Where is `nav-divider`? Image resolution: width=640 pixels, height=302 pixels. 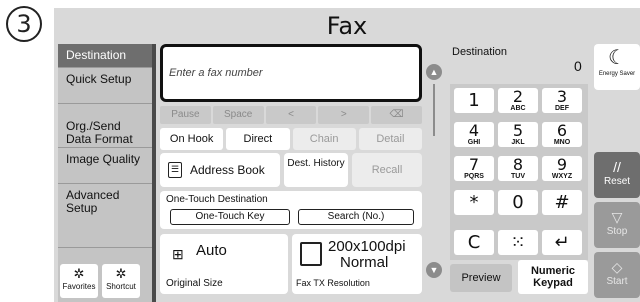
nav-divider is located at coordinates (154, 173).